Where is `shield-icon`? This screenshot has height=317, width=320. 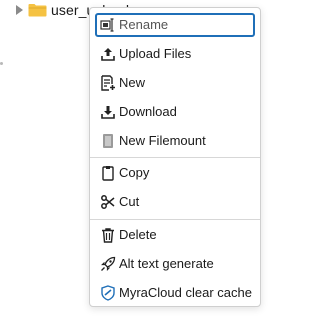
shield-icon is located at coordinates (108, 293).